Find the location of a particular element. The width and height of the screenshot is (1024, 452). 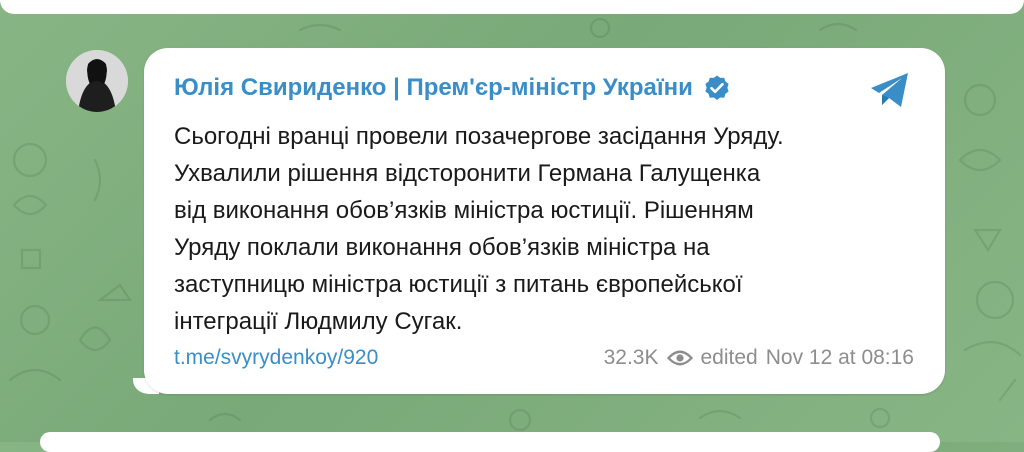

message-line: інтеграції Людмилу Сугак. is located at coordinates (318, 321).